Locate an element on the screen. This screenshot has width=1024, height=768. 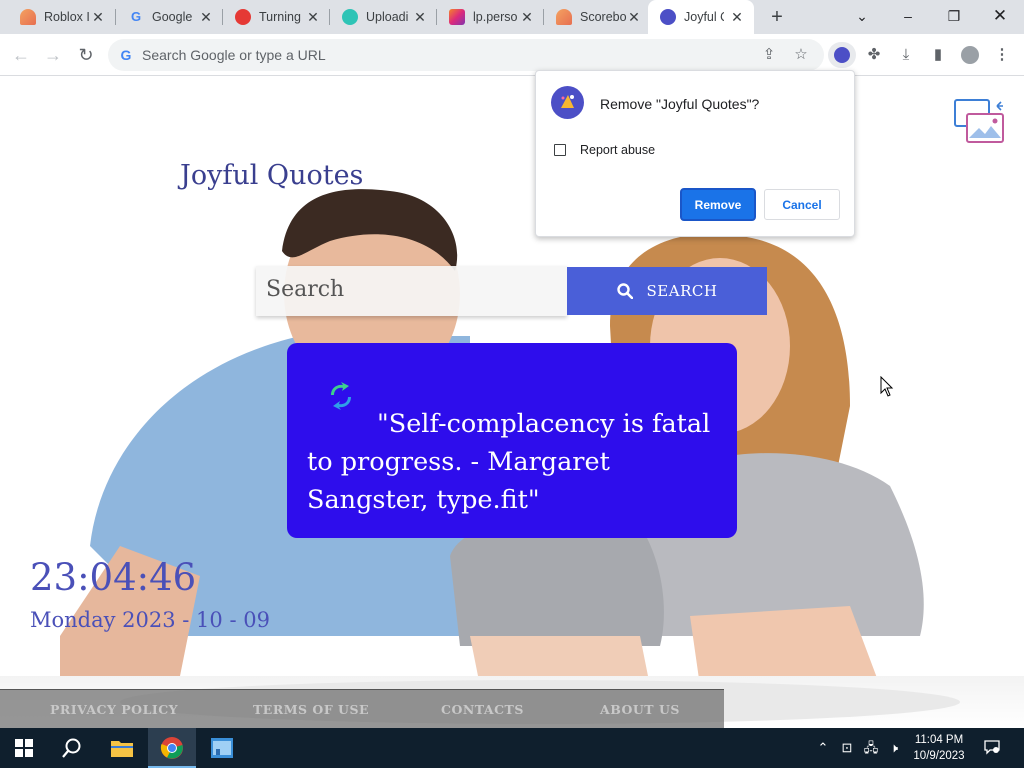
file-explorer-icon is located at coordinates (122, 748).